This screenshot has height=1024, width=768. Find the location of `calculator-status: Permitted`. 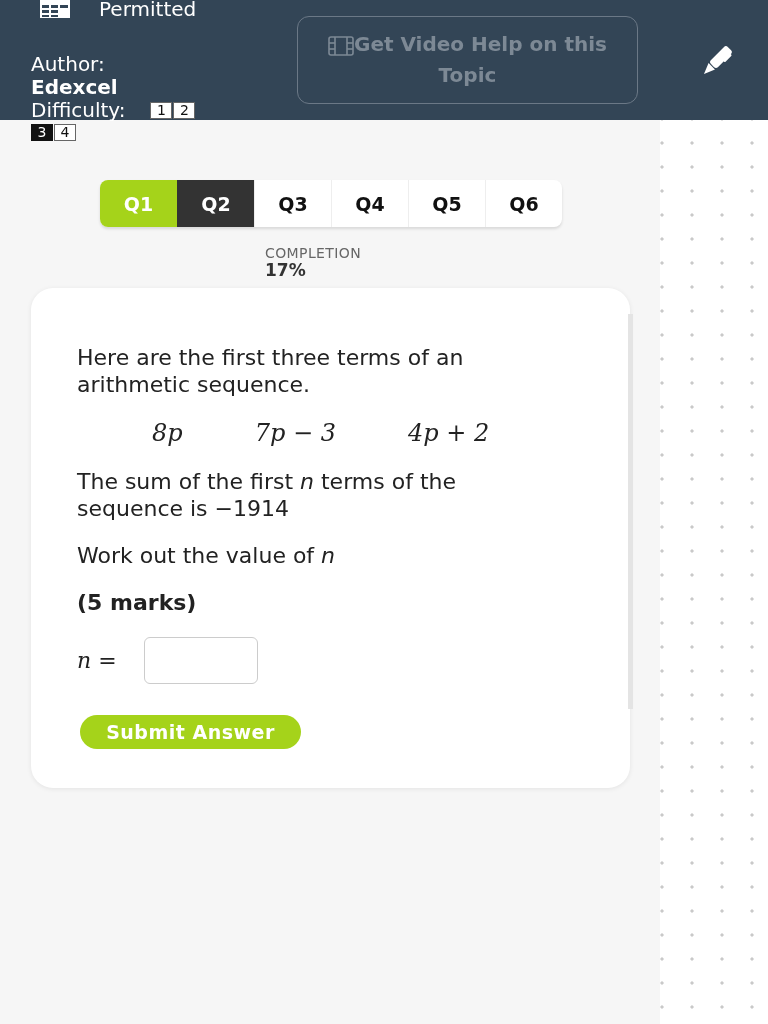

calculator-status: Permitted is located at coordinates (148, 9).